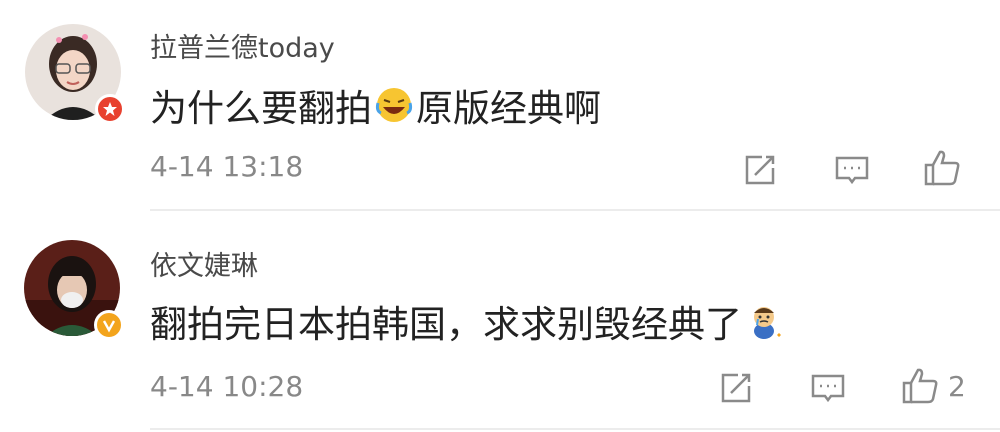  What do you see at coordinates (394, 105) in the screenshot?
I see `laugh-cry-emoji-icon` at bounding box center [394, 105].